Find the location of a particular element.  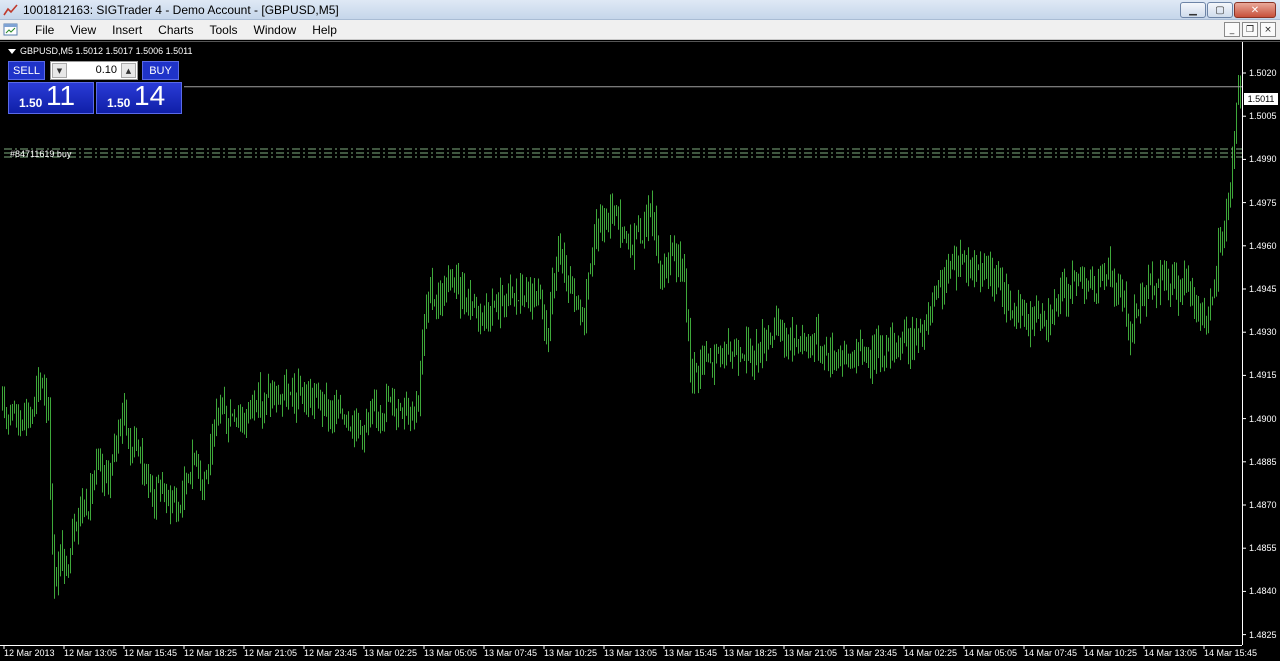

time-axis-label: 14 Mar 13:05 is located at coordinates (1171, 653).